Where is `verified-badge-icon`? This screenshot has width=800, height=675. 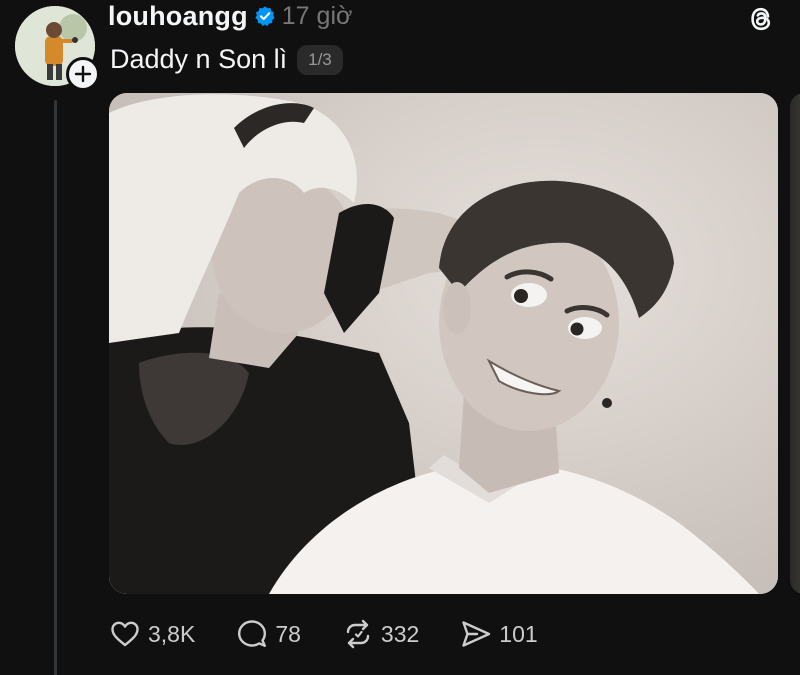 verified-badge-icon is located at coordinates (265, 16).